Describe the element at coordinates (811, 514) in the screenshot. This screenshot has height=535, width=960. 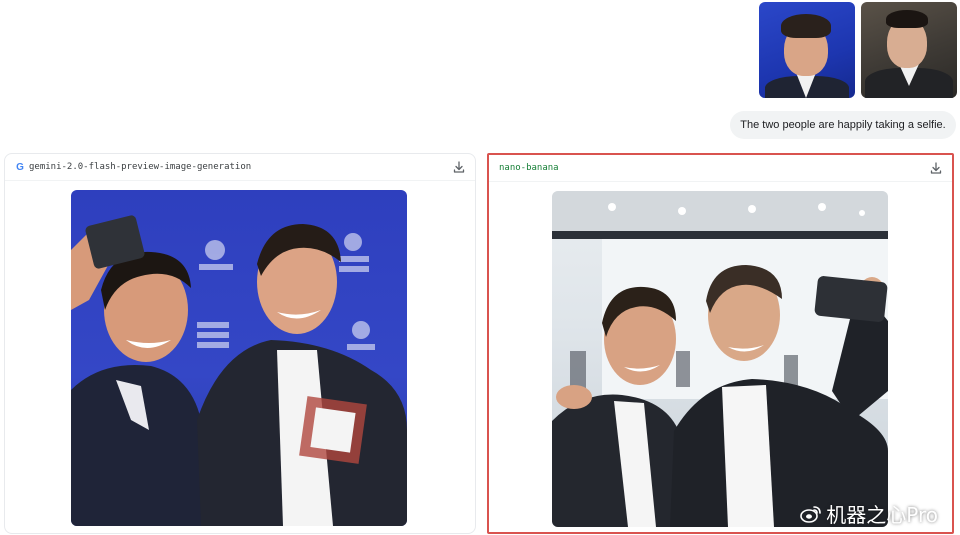
I see `weibo-icon` at that location.